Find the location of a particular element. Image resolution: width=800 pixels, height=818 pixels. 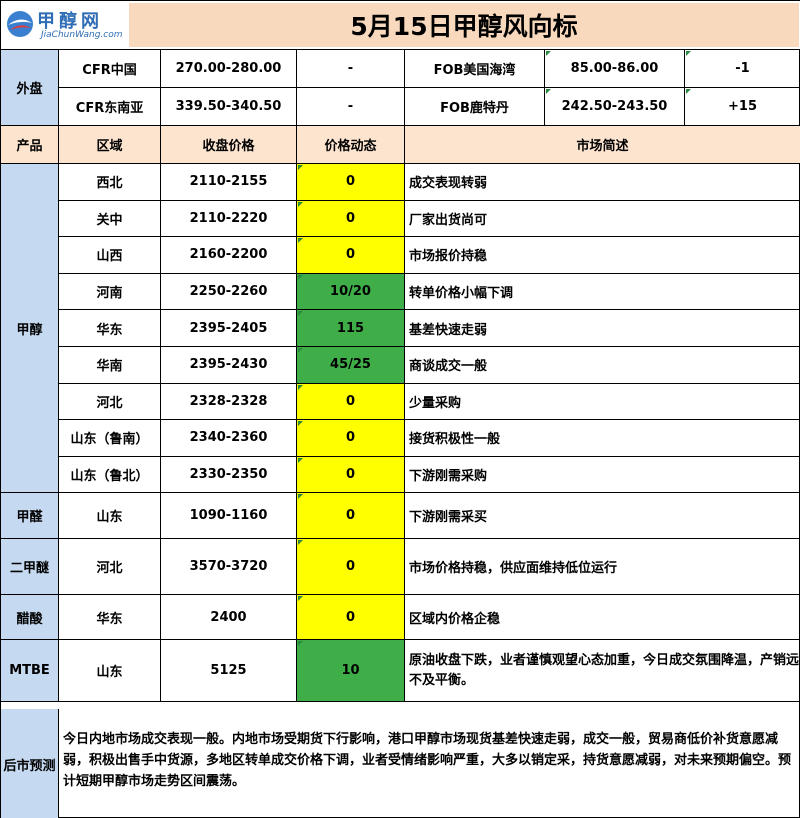

logo: 甲醇网 JiaChunWang.com is located at coordinates (63, 25).